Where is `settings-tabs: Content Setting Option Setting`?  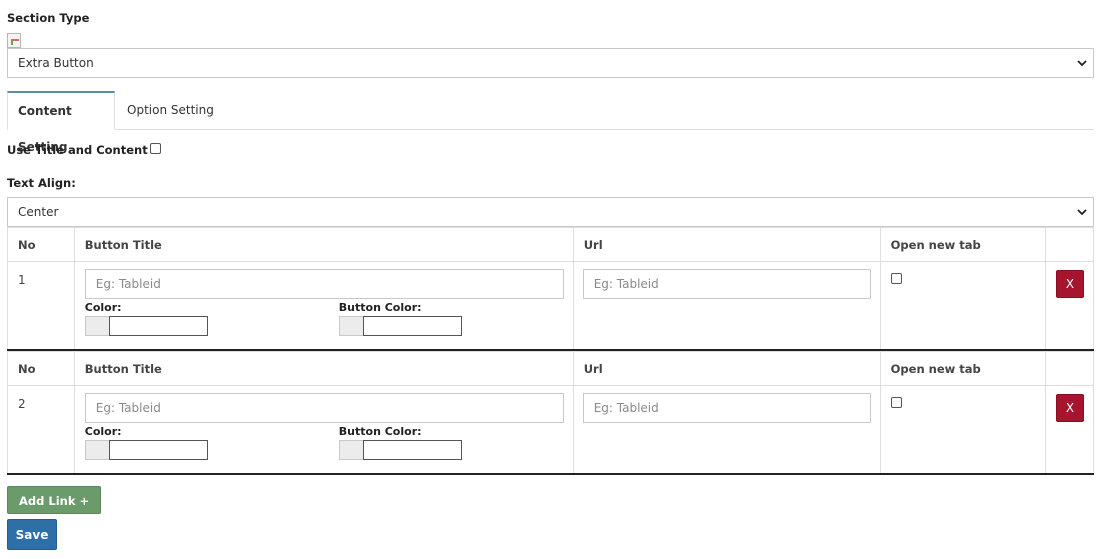 settings-tabs: Content Setting Option Setting is located at coordinates (550, 122).